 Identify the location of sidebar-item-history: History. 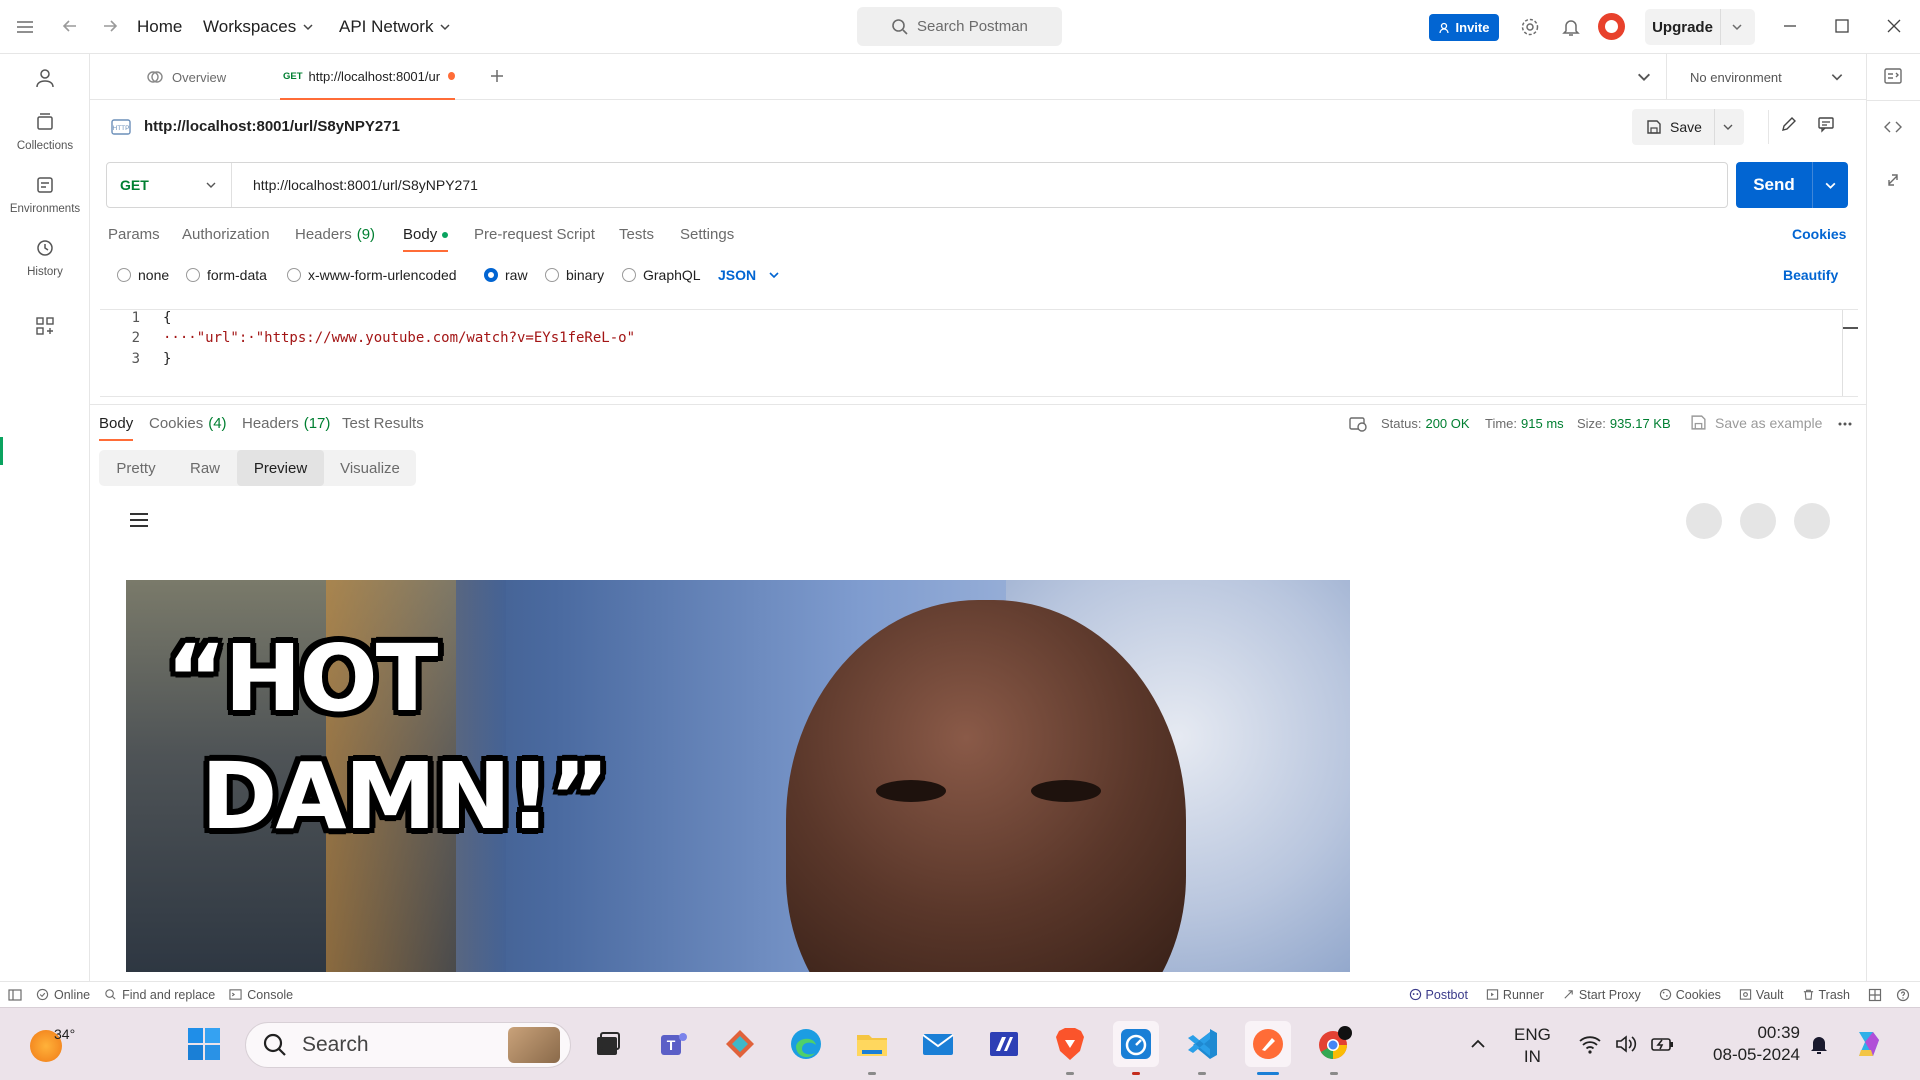
(45, 257).